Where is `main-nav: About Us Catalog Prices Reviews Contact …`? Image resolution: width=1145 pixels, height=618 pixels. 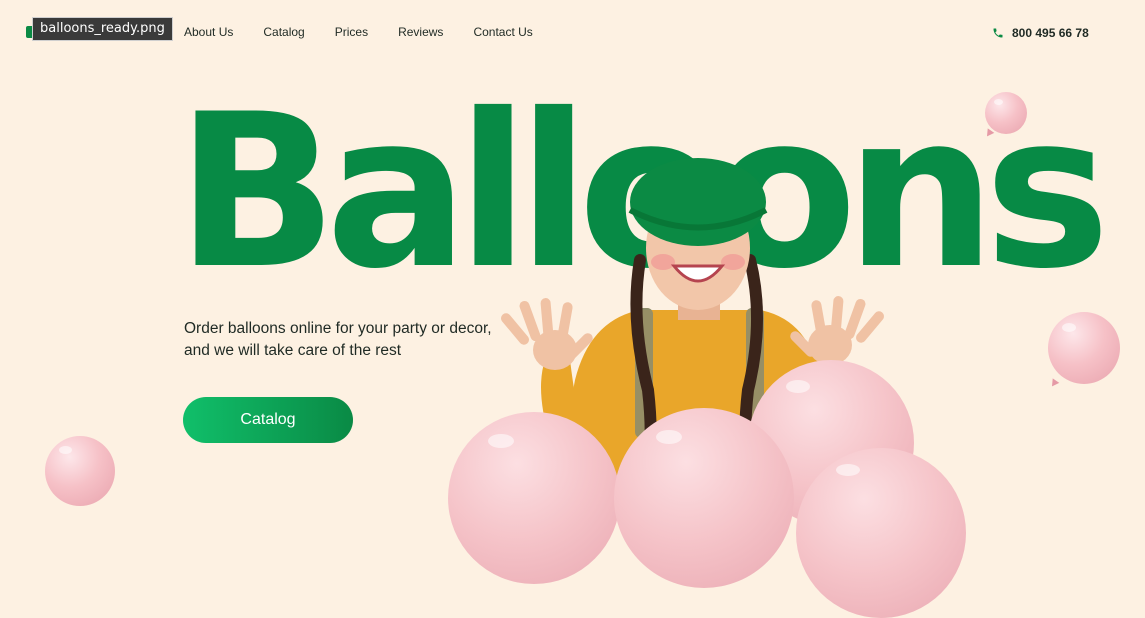
main-nav: About Us Catalog Prices Reviews Contact … is located at coordinates (373, 32).